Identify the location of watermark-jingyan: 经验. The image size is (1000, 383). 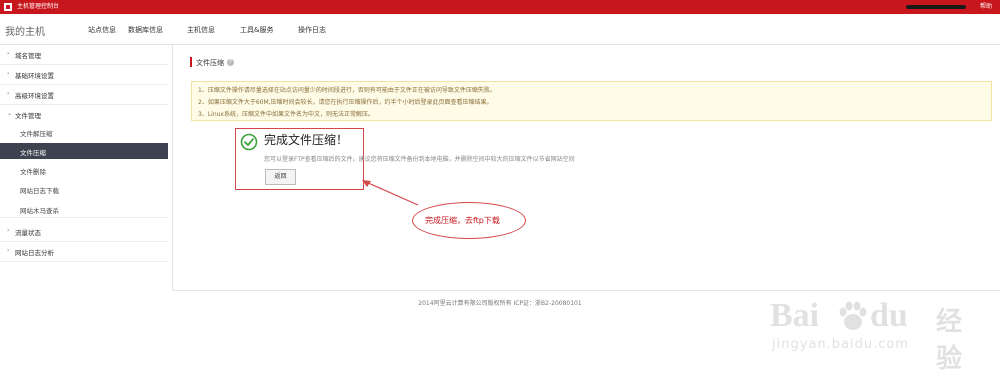
(949, 340).